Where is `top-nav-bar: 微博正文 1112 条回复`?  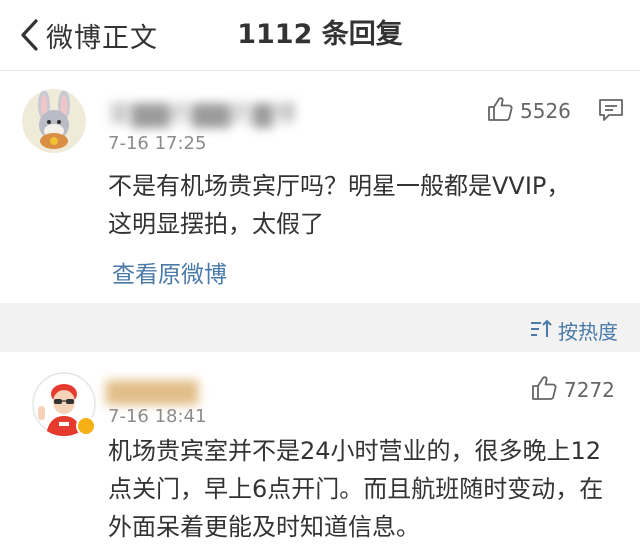
top-nav-bar: 微博正文 1112 条回复 is located at coordinates (320, 35).